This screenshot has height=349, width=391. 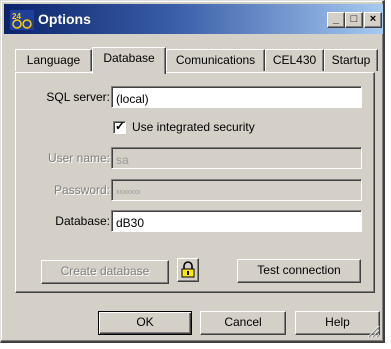 What do you see at coordinates (64, 19) in the screenshot?
I see `window-title: Options` at bounding box center [64, 19].